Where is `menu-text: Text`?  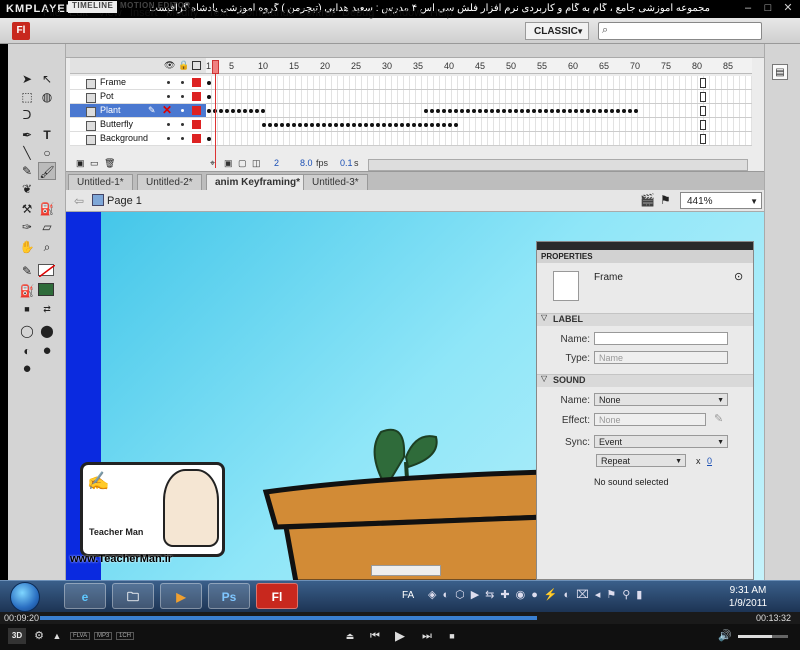 menu-text: Text is located at coordinates (218, 13).